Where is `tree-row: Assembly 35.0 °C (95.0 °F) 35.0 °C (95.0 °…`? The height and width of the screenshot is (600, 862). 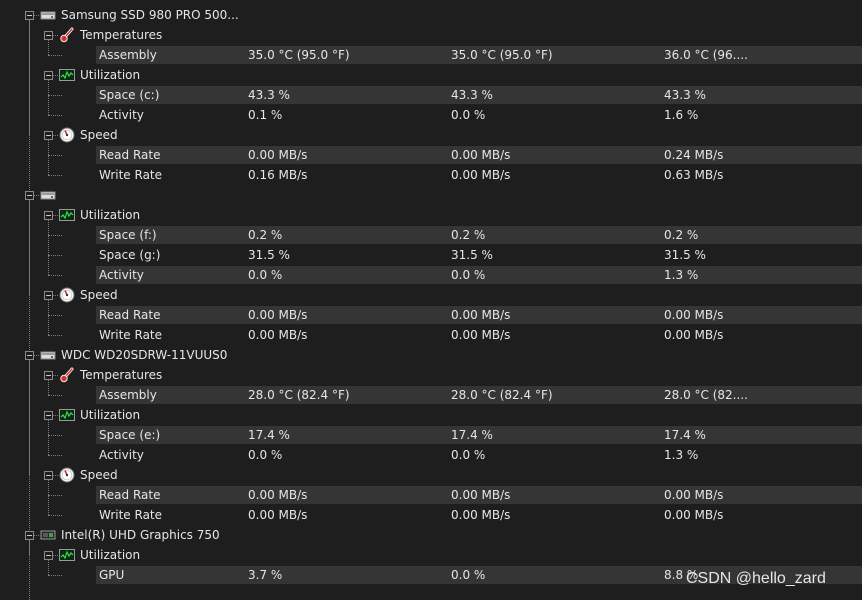 tree-row: Assembly 35.0 °C (95.0 °F) 35.0 °C (95.0 °… is located at coordinates (431, 55).